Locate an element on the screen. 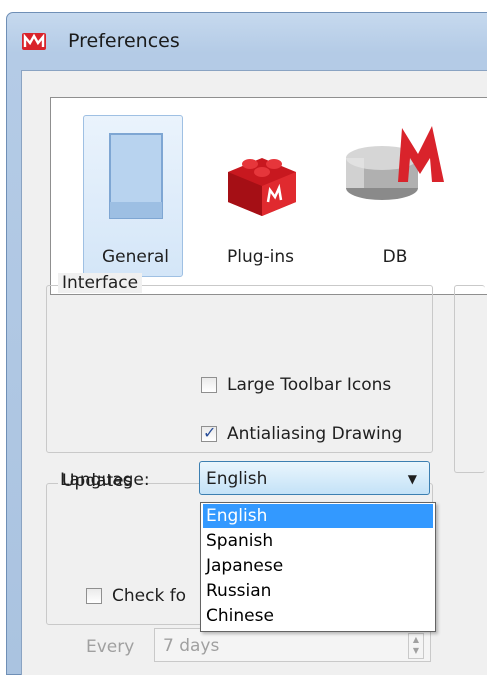  second-group-frame is located at coordinates (469, 379).